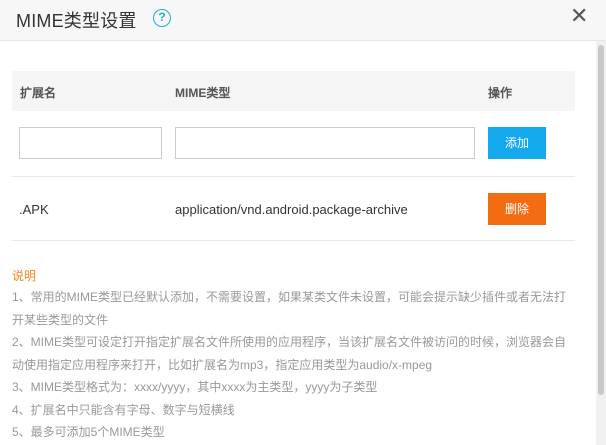 This screenshot has height=445, width=606. I want to click on mime-type-input, so click(325, 143).